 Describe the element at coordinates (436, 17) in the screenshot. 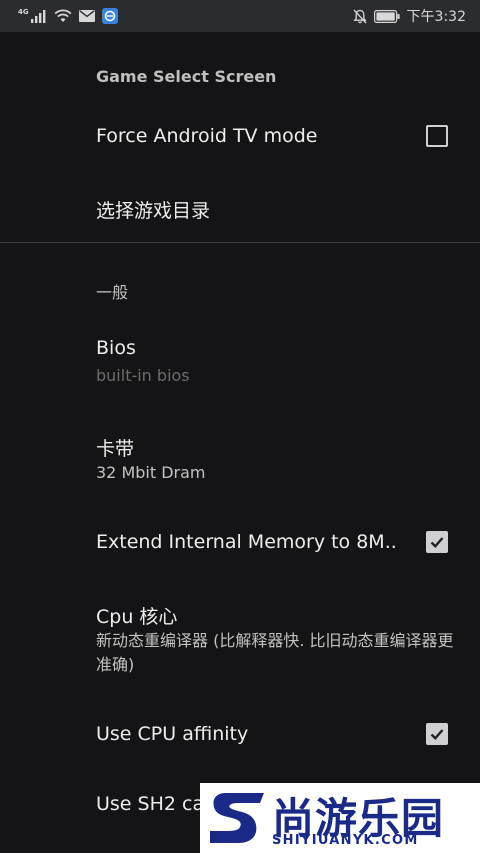

I see `status-time: 下午3:32` at that location.